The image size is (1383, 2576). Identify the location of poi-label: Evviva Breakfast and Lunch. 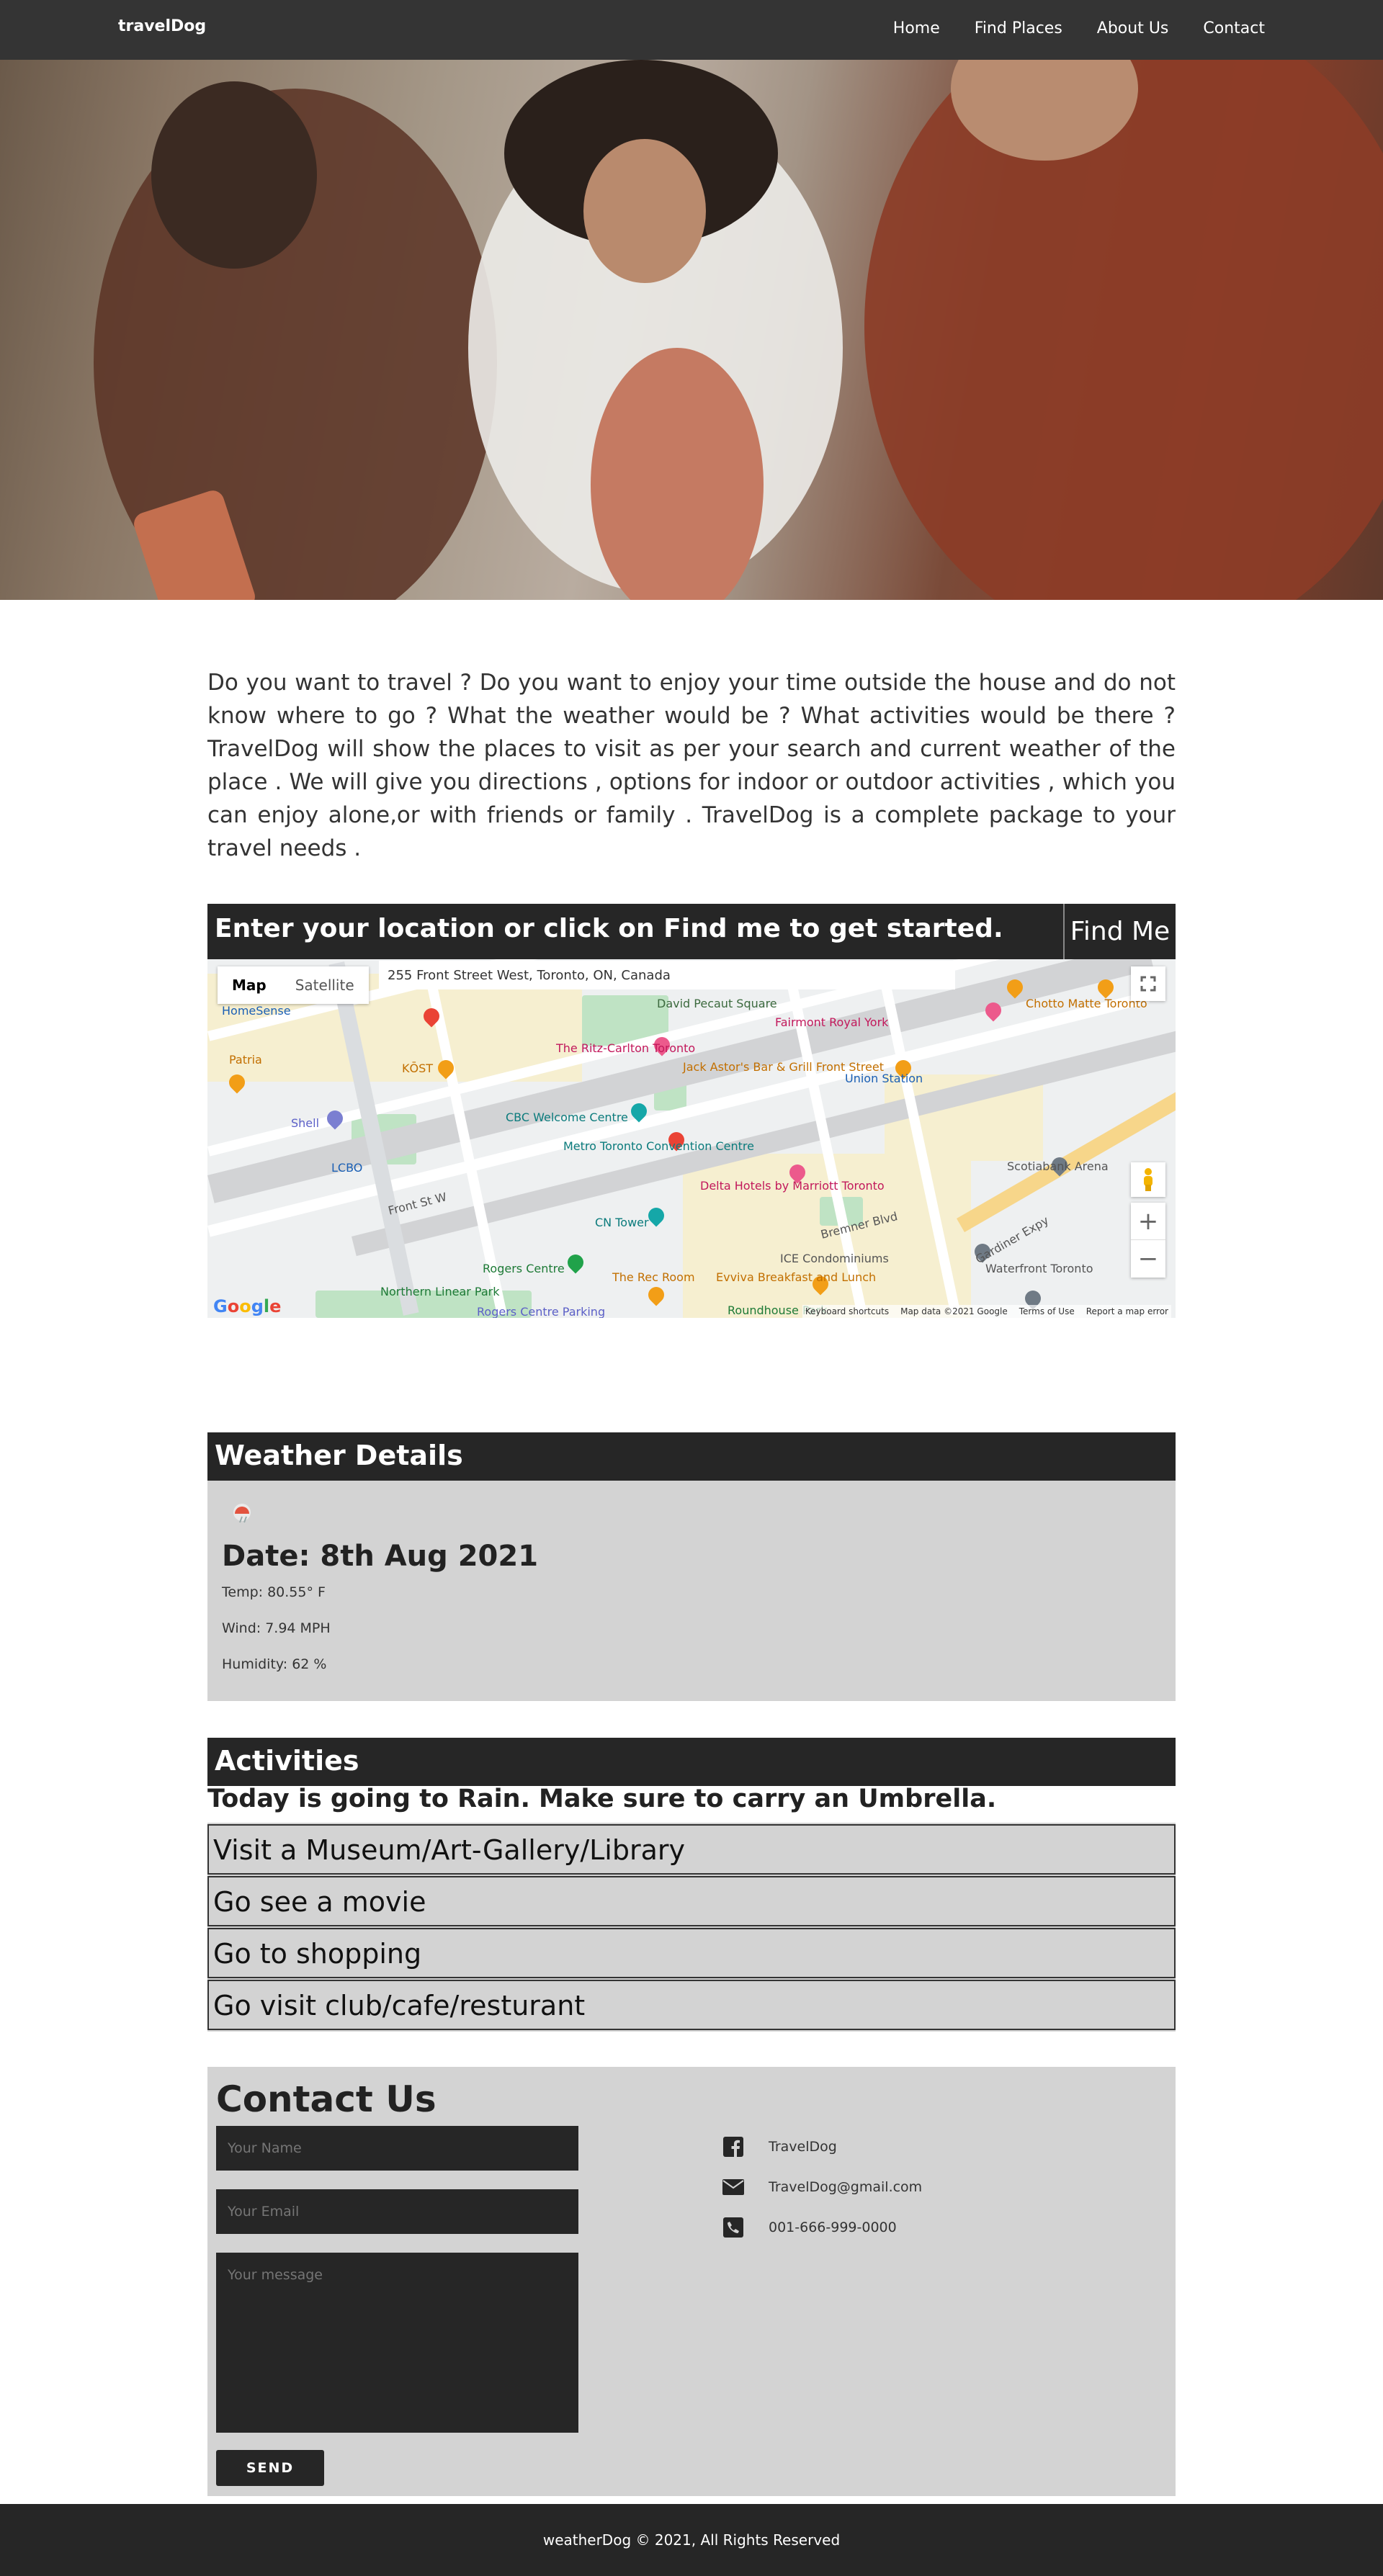
(796, 1277).